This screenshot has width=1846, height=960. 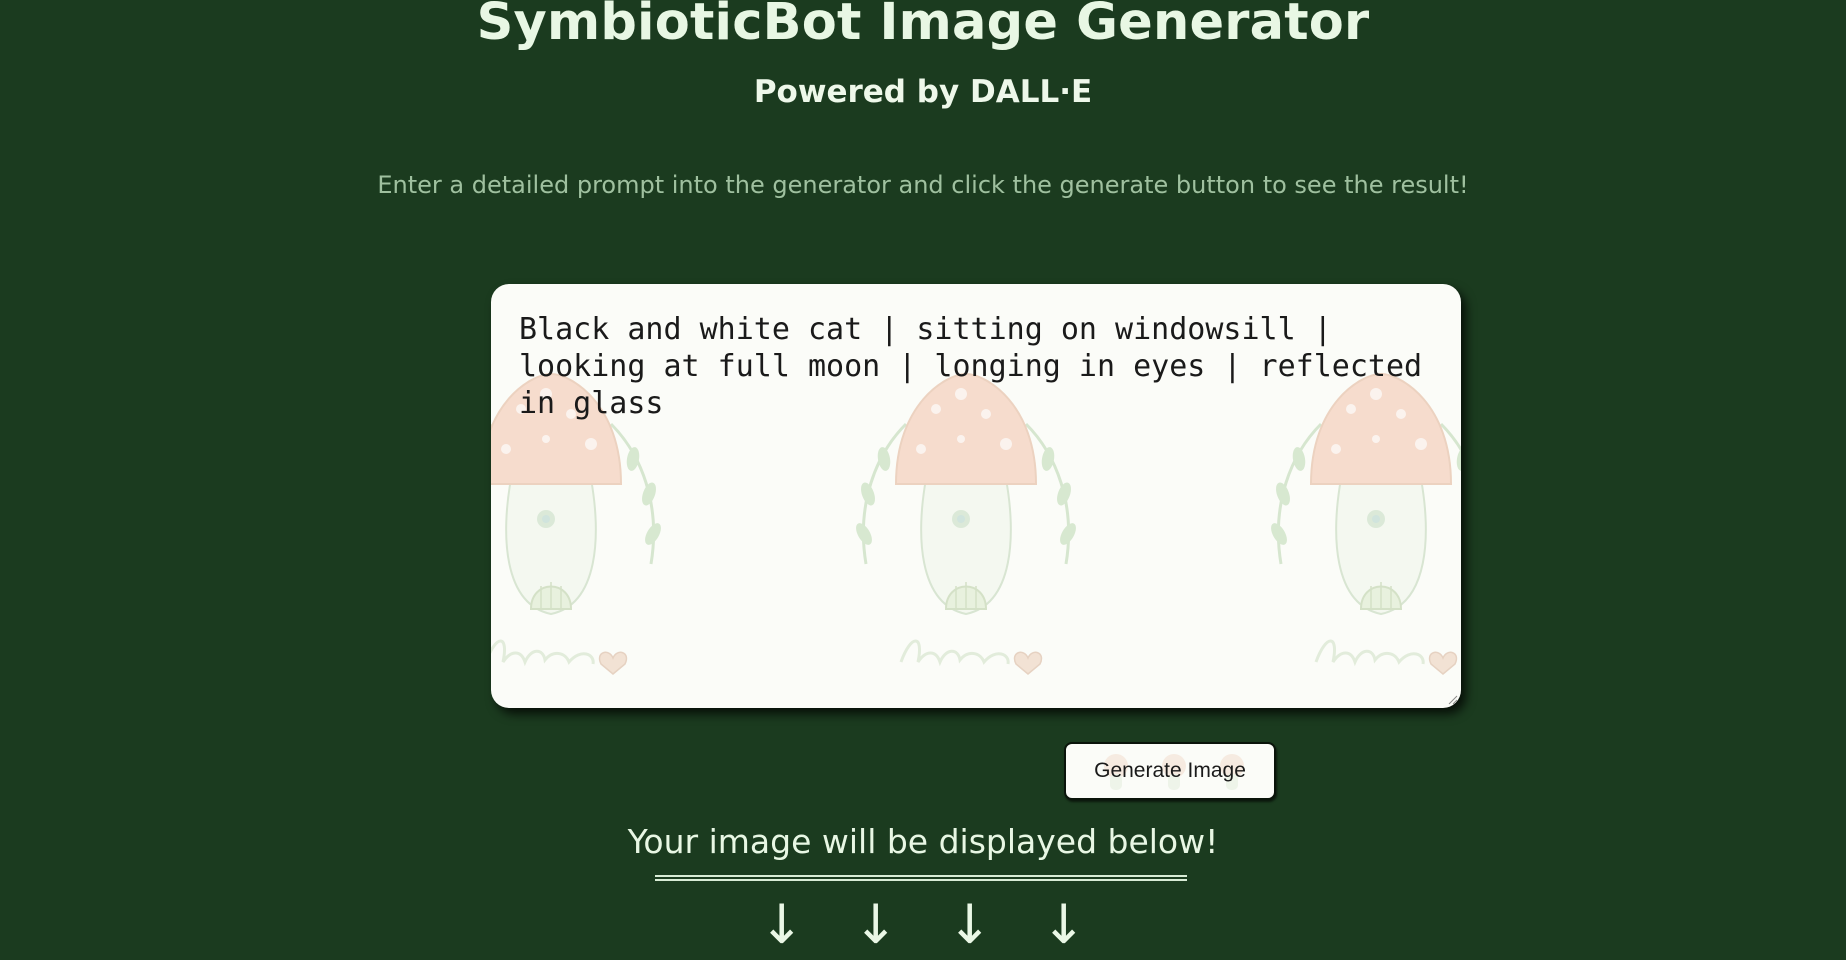 What do you see at coordinates (1452, 699) in the screenshot?
I see `resize-handle-icon` at bounding box center [1452, 699].